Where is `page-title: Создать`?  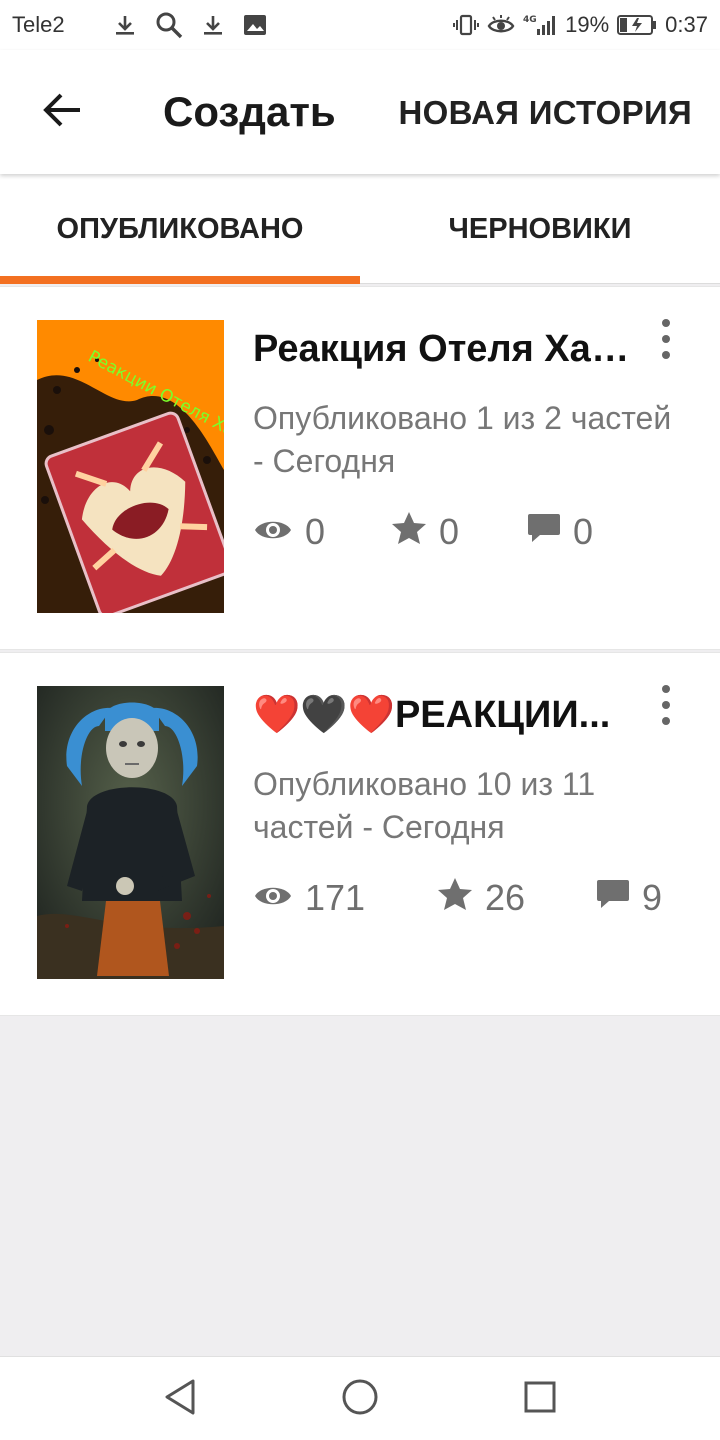
page-title: Создать is located at coordinates (249, 111).